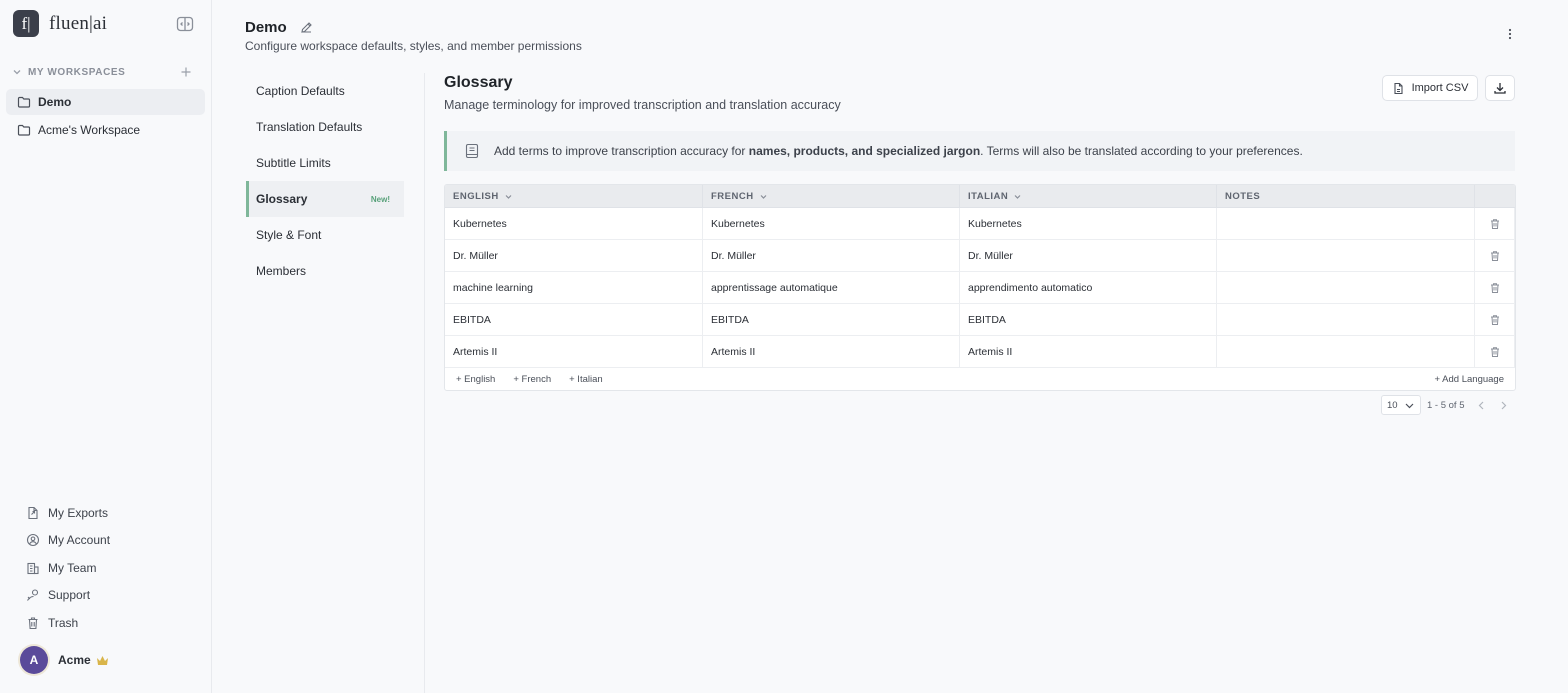  Describe the element at coordinates (77, 72) in the screenshot. I see `workspaces-section-label: MY WORKSPACES` at that location.